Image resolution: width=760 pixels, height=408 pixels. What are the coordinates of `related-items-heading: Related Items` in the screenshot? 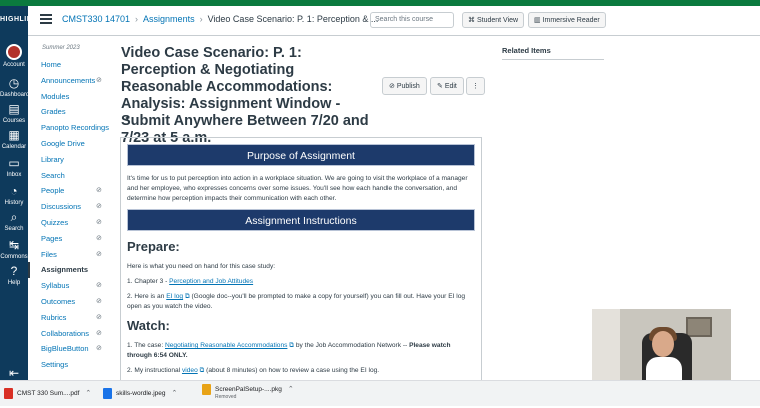 It's located at (526, 50).